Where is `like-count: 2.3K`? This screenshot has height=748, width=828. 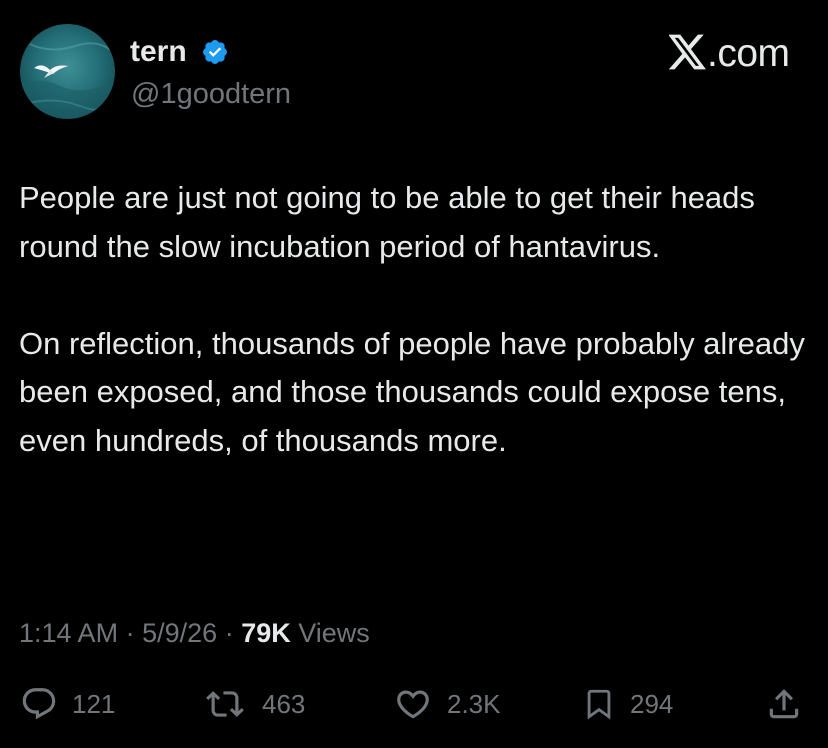
like-count: 2.3K is located at coordinates (474, 703).